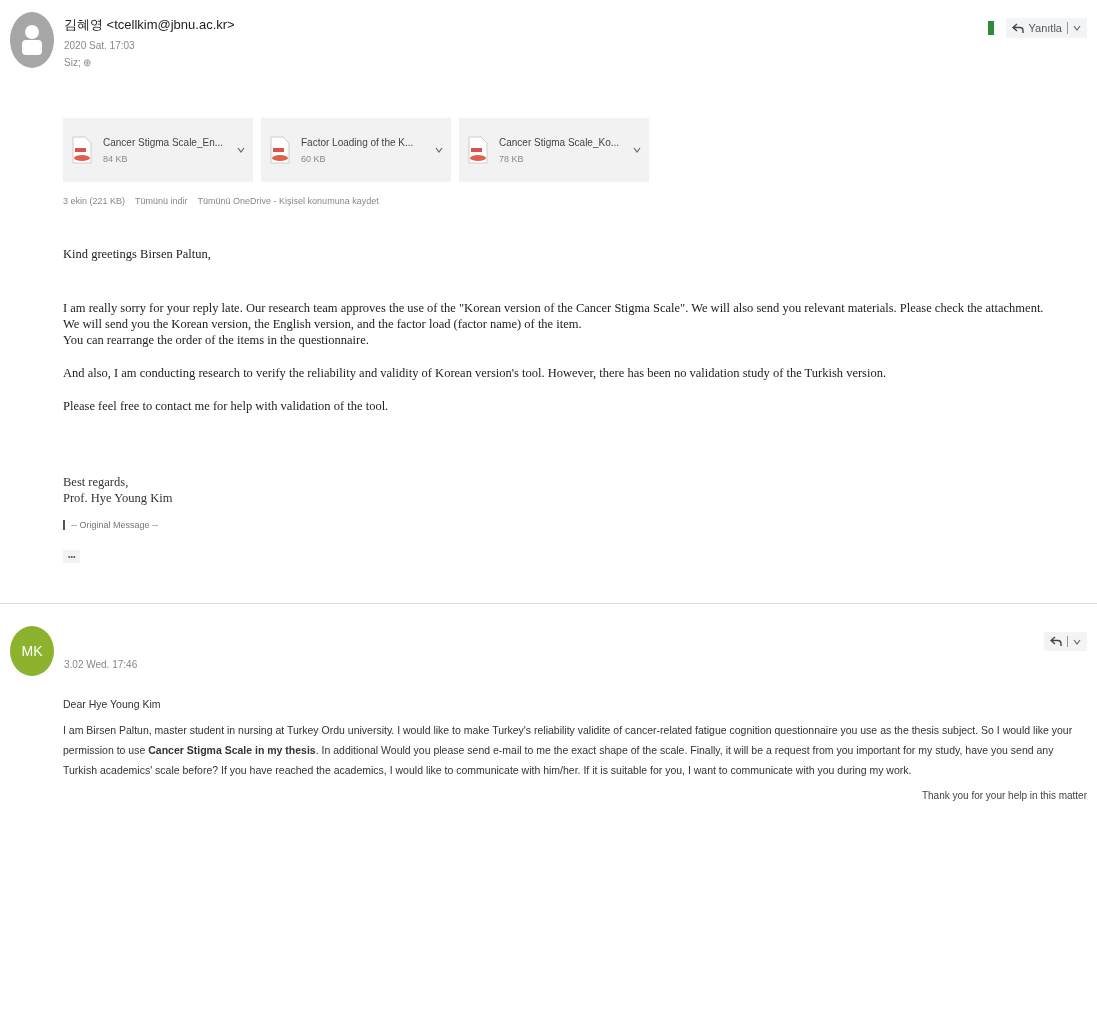  I want to click on attachment-link: Tümünü OneDrive - Kişisel konumuna kaydet, so click(288, 201).